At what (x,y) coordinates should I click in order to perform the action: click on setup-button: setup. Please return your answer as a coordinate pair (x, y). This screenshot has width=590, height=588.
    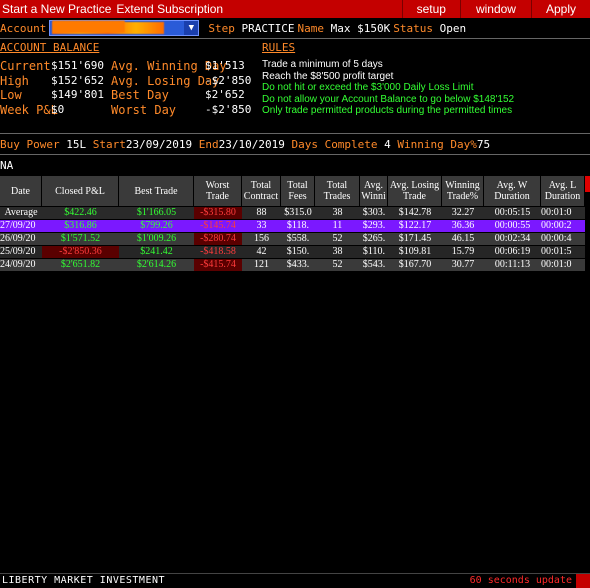
    Looking at the image, I should click on (430, 9).